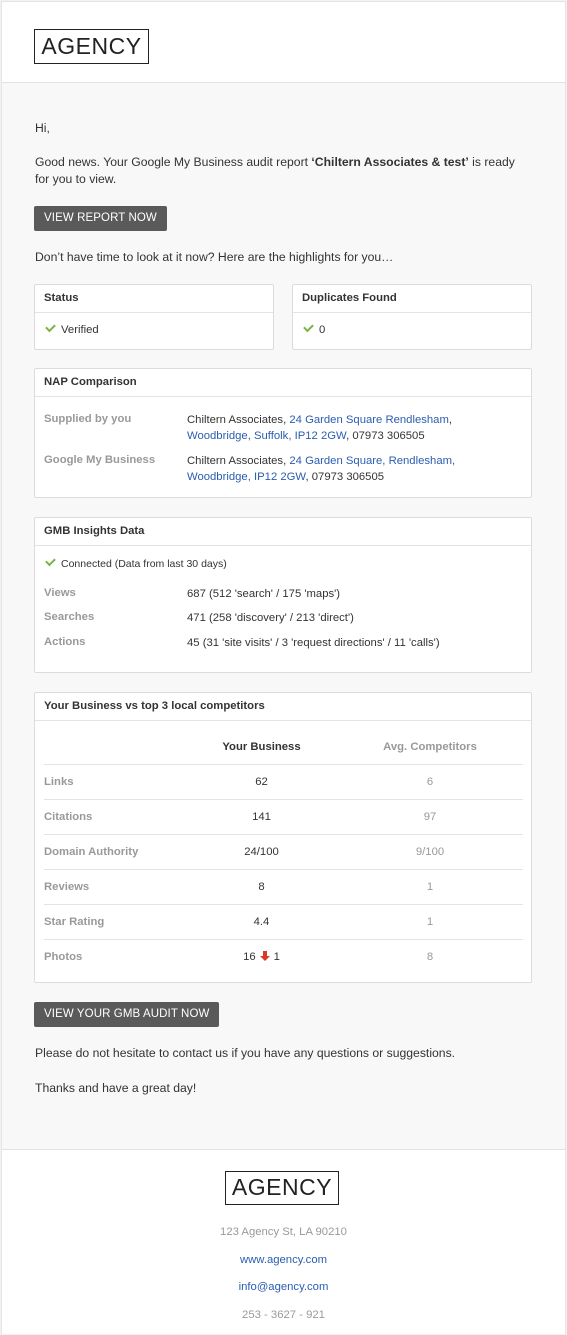 The image size is (567, 1335). Describe the element at coordinates (390, 162) in the screenshot. I see `report-name: ‘Chiltern Associates & test’` at that location.